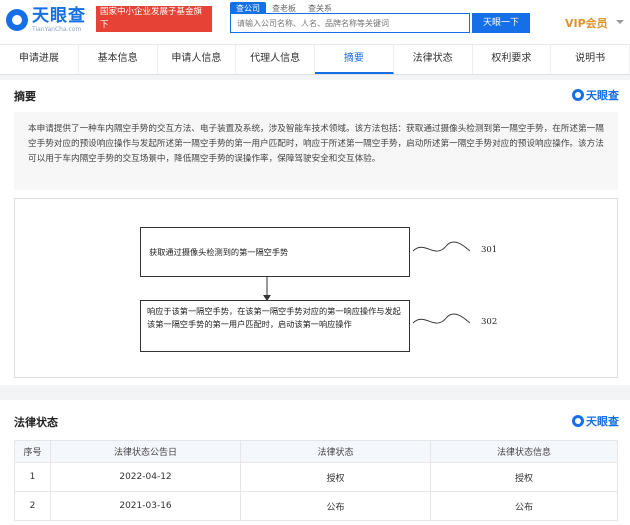 The width and height of the screenshot is (630, 525). Describe the element at coordinates (335, 451) in the screenshot. I see `column-header-status: 法律状态` at that location.